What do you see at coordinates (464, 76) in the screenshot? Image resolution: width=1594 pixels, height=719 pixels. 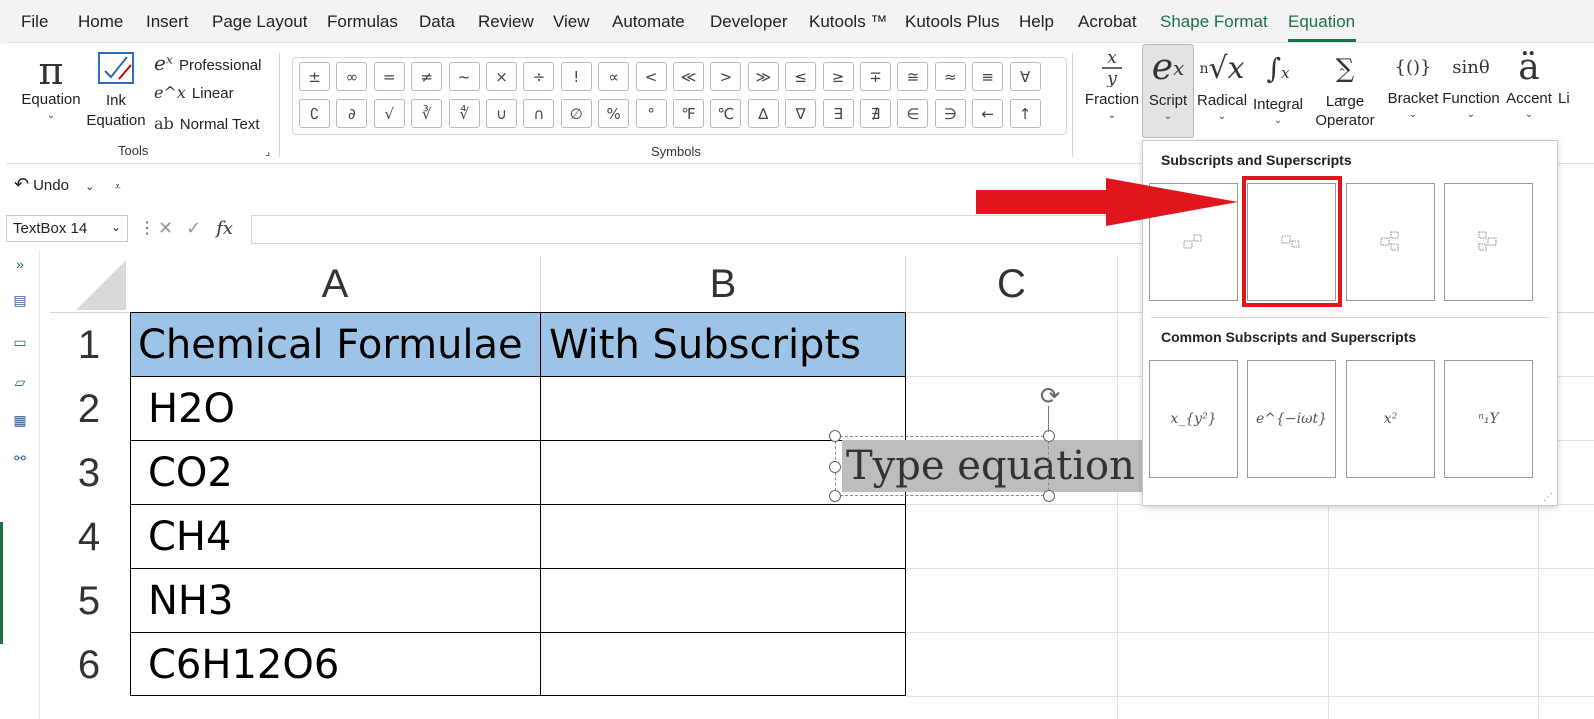 I see `symbol-button: ~` at bounding box center [464, 76].